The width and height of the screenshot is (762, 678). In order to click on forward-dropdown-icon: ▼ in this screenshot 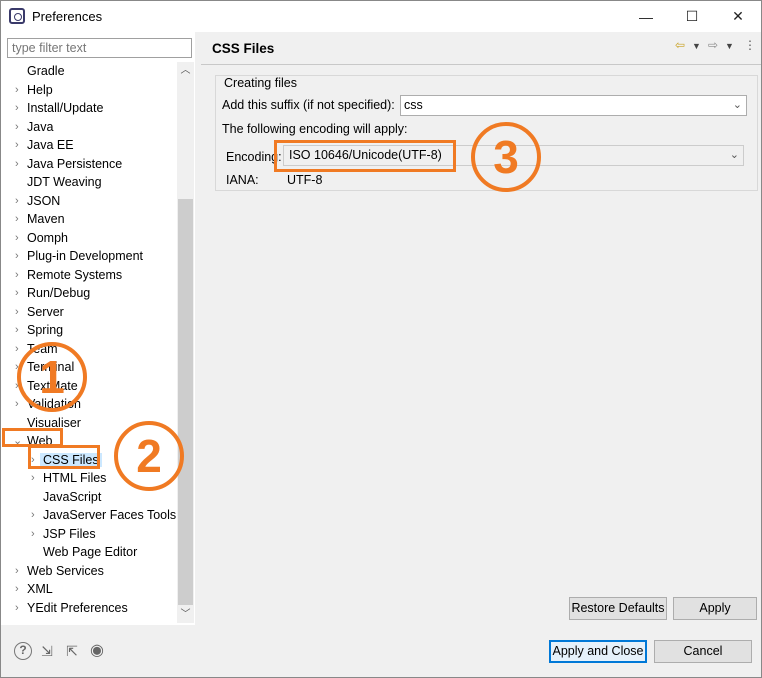, I will do `click(729, 46)`.